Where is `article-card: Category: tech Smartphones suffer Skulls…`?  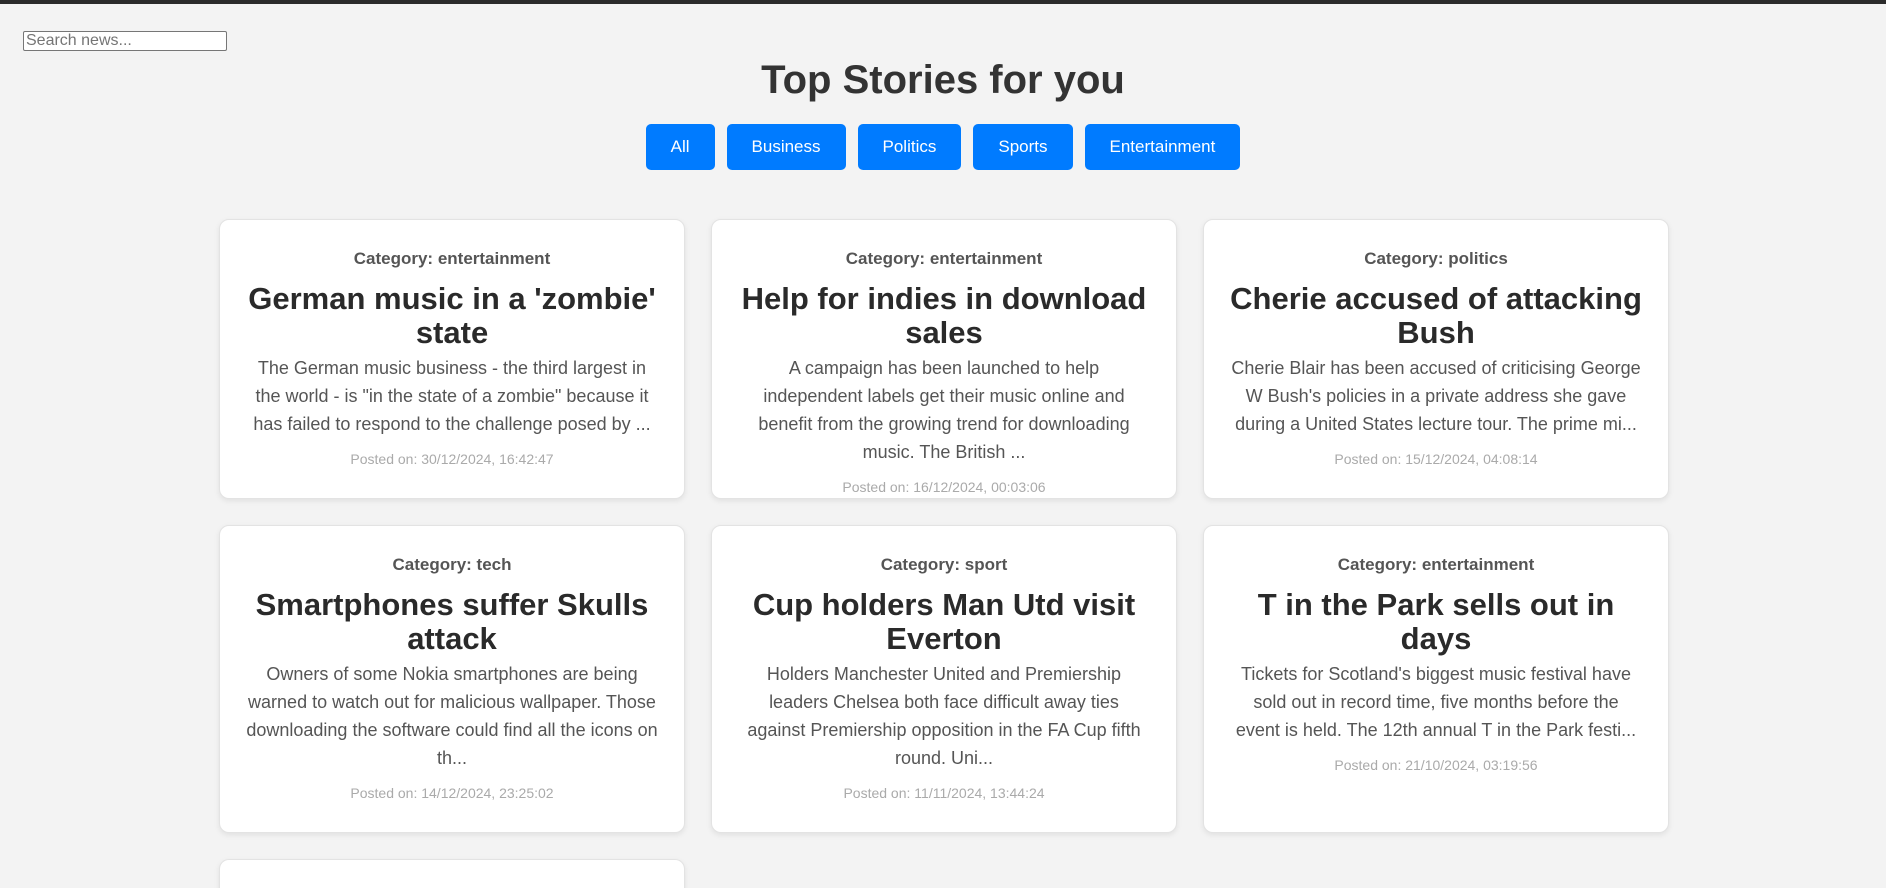 article-card: Category: tech Smartphones suffer Skulls… is located at coordinates (452, 679).